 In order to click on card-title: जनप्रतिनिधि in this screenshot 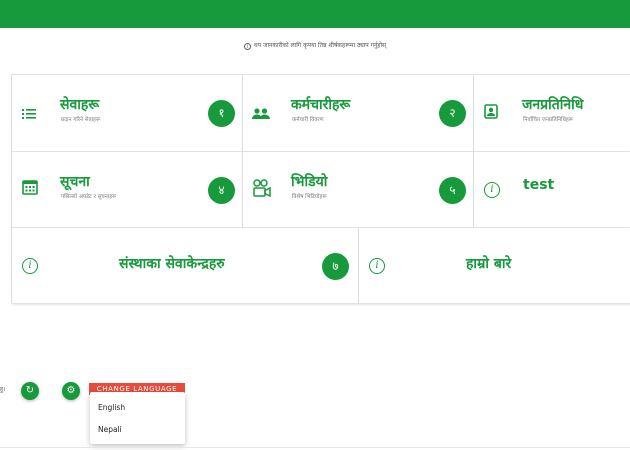, I will do `click(553, 105)`.